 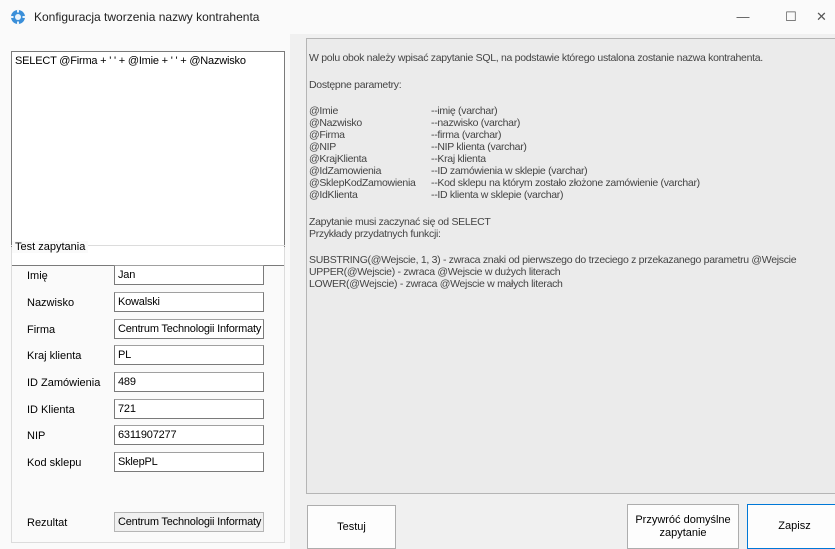 I want to click on last-name-label: Nazwisko, so click(x=51, y=303).